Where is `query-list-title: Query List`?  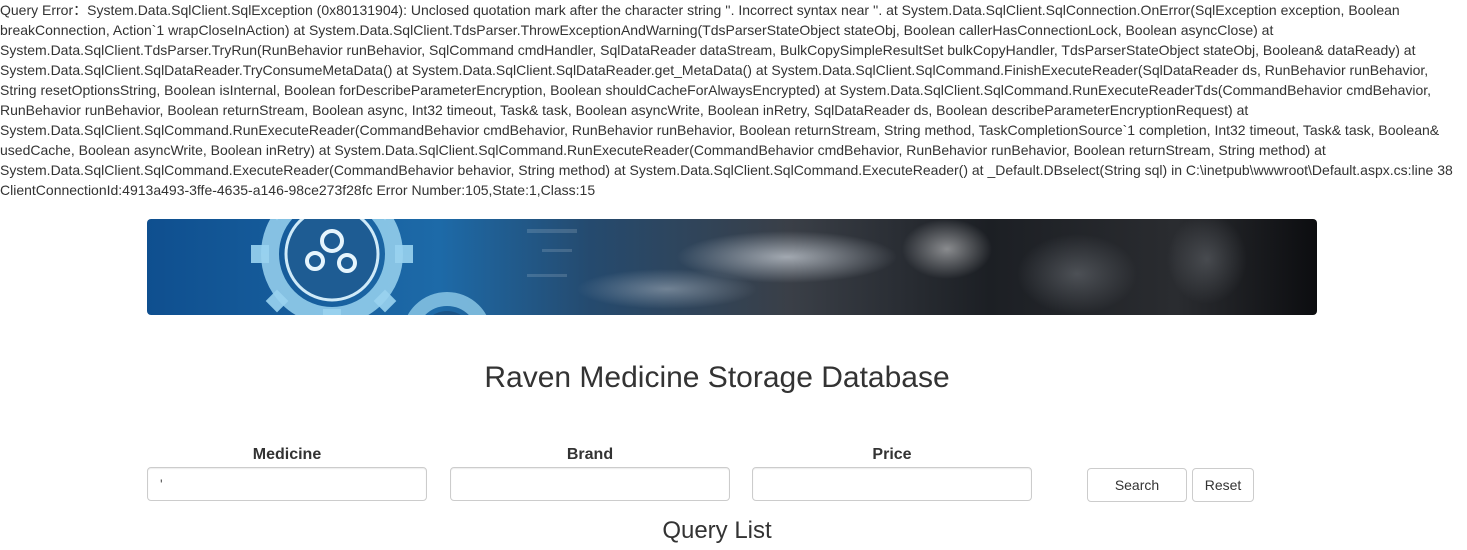 query-list-title: Query List is located at coordinates (717, 530).